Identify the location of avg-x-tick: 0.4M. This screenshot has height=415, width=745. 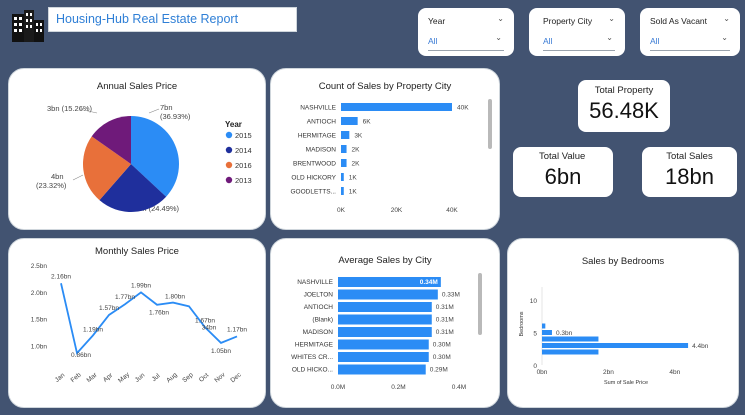
(459, 387).